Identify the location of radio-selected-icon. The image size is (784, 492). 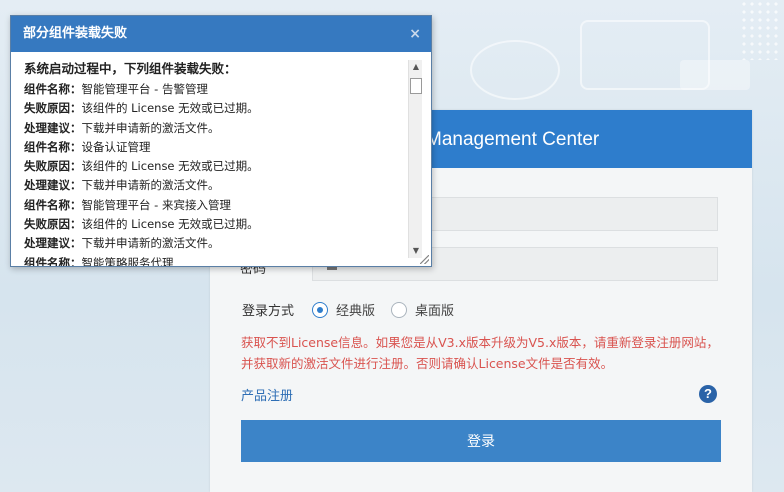
(320, 309).